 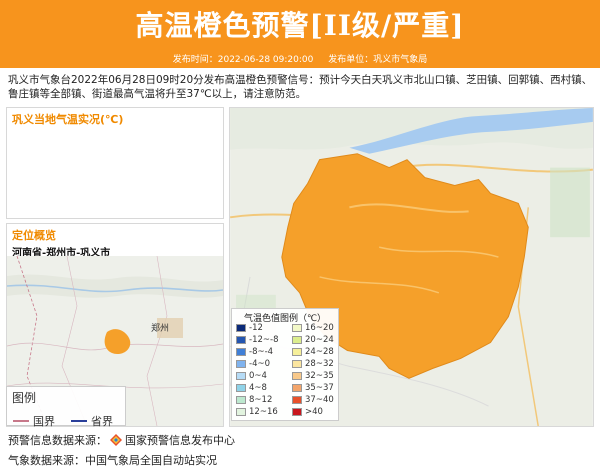 What do you see at coordinates (264, 340) in the screenshot?
I see `temp-range-label: -12~-8` at bounding box center [264, 340].